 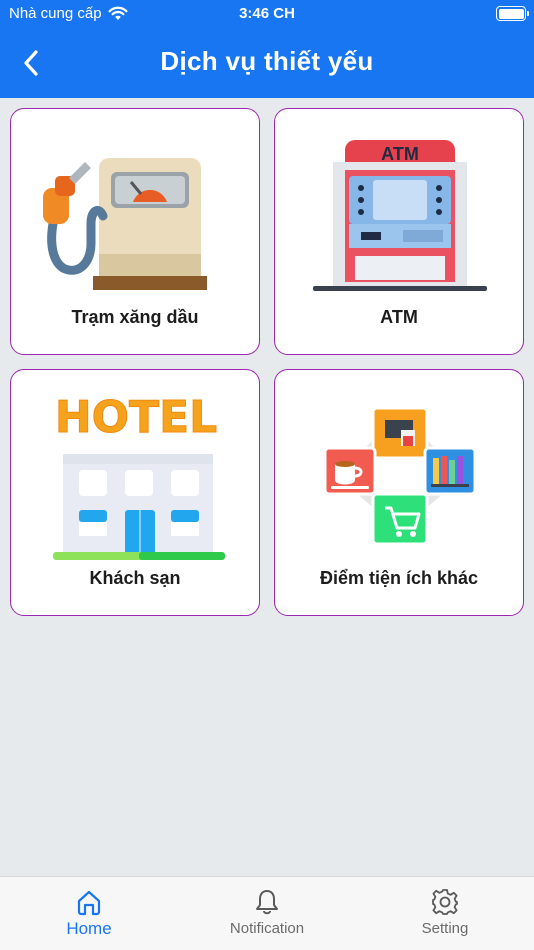 What do you see at coordinates (135, 317) in the screenshot?
I see `service-label: Trạm xăng dầu` at bounding box center [135, 317].